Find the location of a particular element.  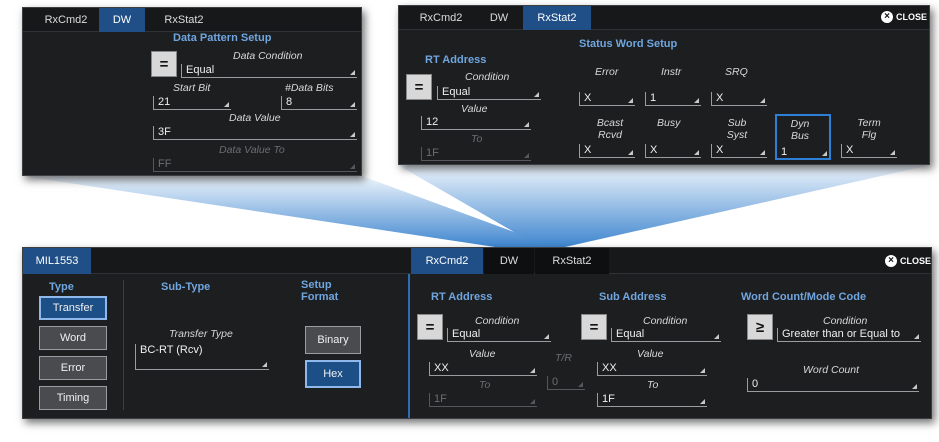

data-bits-field: 8 is located at coordinates (319, 103).